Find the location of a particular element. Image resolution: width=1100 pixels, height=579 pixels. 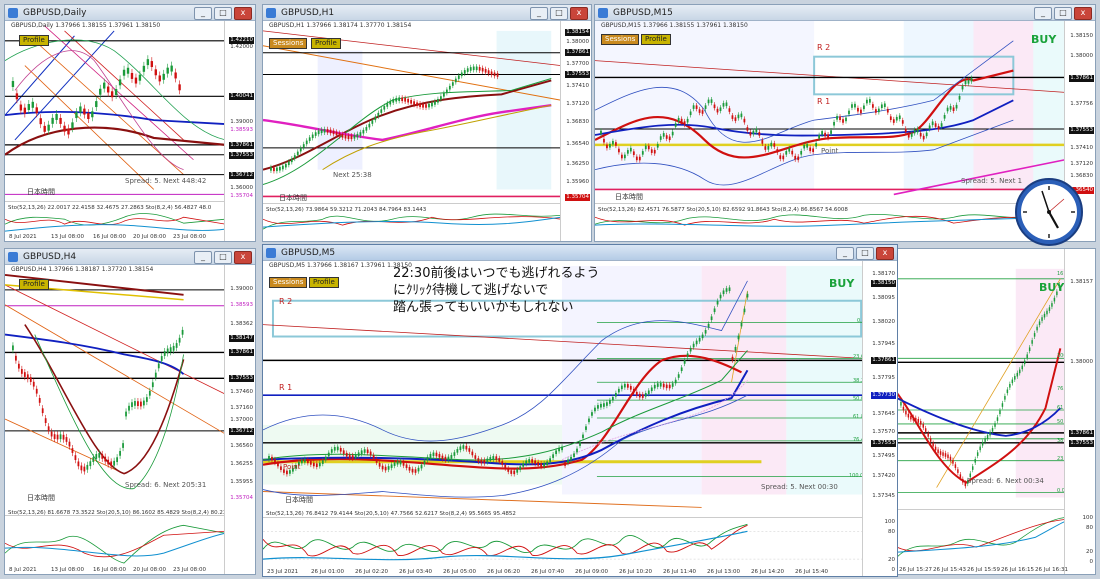

window-titlebar: GBPUSD,H1 _ □ x is located at coordinates (427, 13).